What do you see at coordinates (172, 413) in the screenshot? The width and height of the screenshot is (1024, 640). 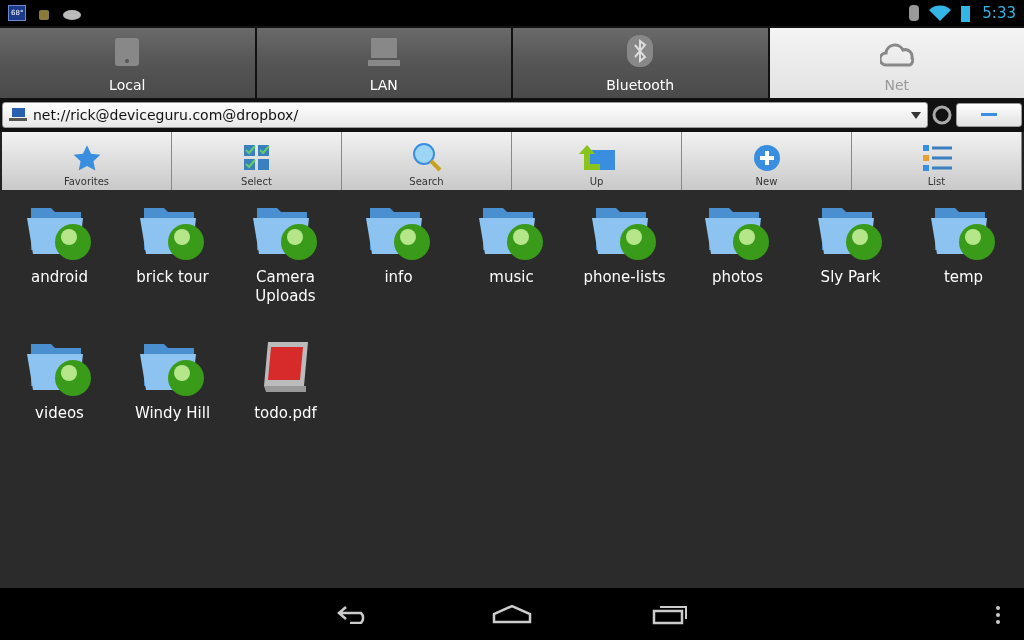 I see `file-name: Windy Hill` at bounding box center [172, 413].